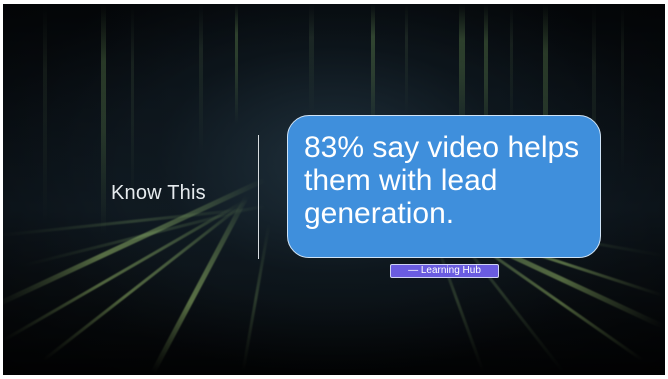 Image resolution: width=668 pixels, height=379 pixels. What do you see at coordinates (258, 197) in the screenshot?
I see `vertical-divider` at bounding box center [258, 197].